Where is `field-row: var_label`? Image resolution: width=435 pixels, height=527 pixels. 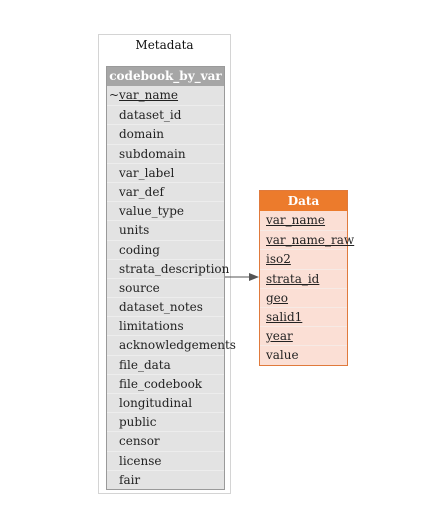 field-row: var_label is located at coordinates (165, 172).